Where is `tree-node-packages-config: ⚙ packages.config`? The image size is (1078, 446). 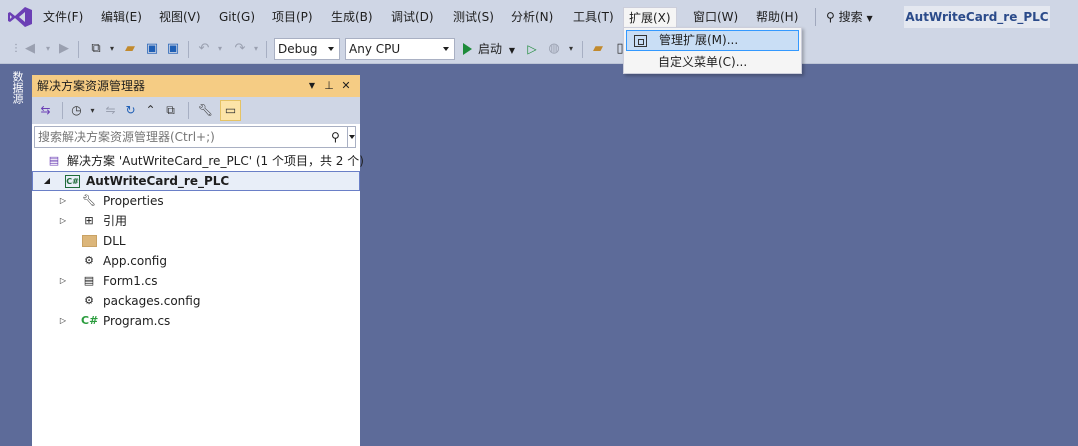 tree-node-packages-config: ⚙ packages.config is located at coordinates (196, 301).